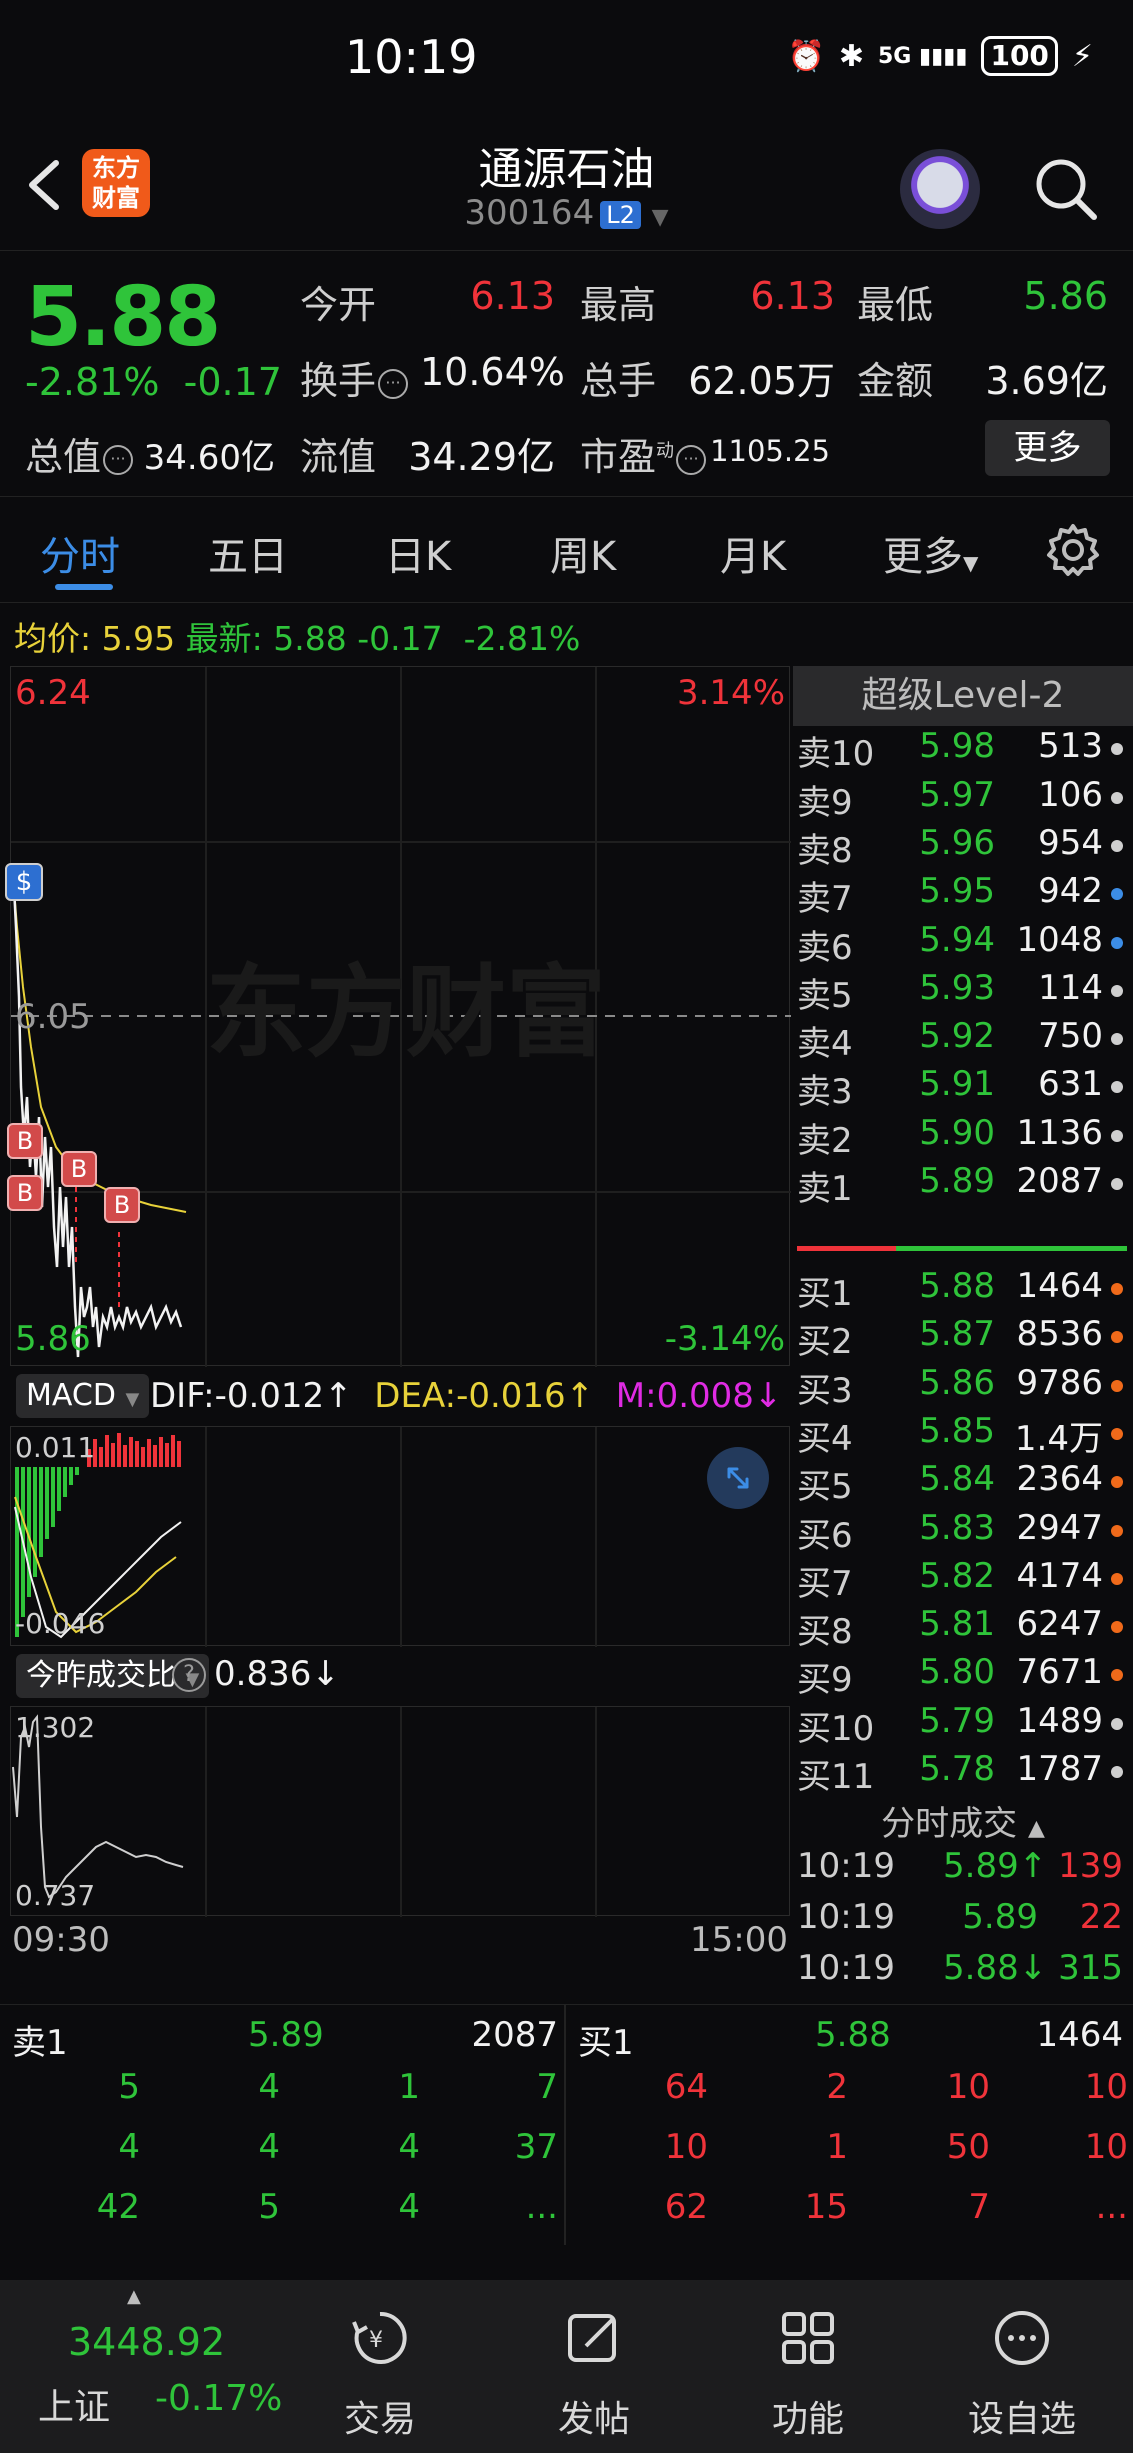 The width and height of the screenshot is (1133, 2453). Describe the element at coordinates (277, 1674) in the screenshot. I see `volume-ratio-value: 0.836↓` at that location.